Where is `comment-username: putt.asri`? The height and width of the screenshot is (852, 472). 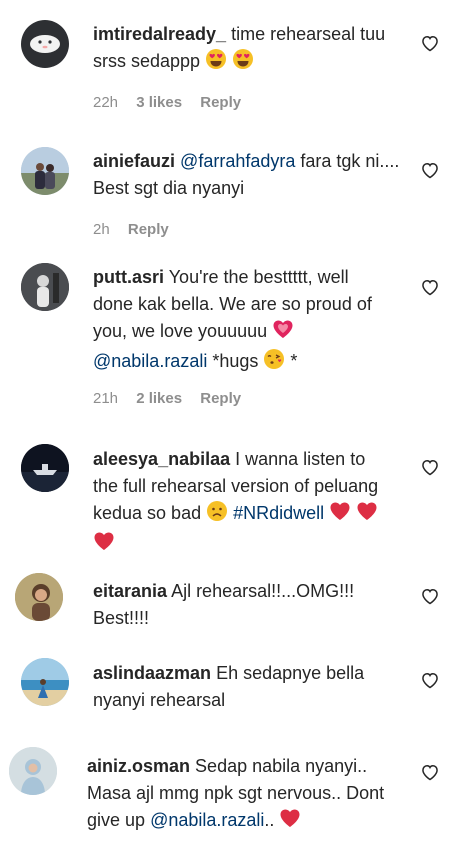
comment-username: putt.asri is located at coordinates (128, 277).